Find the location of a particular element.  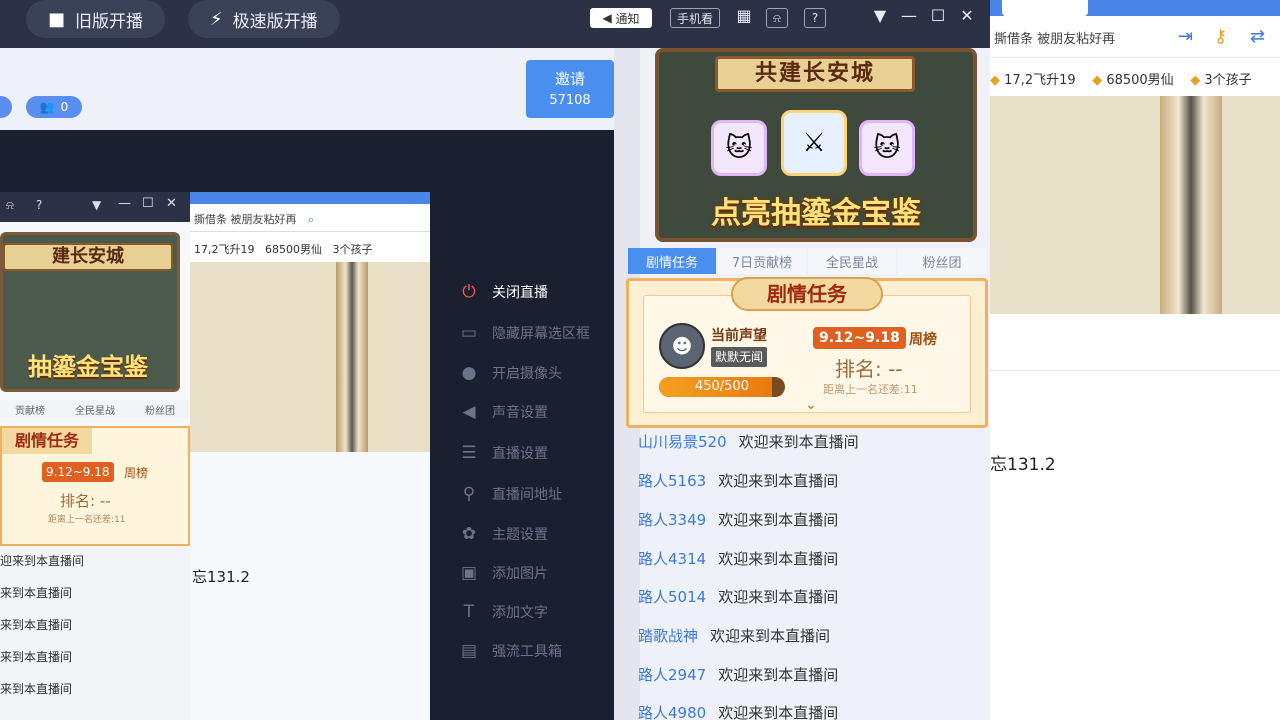

mini-close-icon: ✕ is located at coordinates (171, 203).